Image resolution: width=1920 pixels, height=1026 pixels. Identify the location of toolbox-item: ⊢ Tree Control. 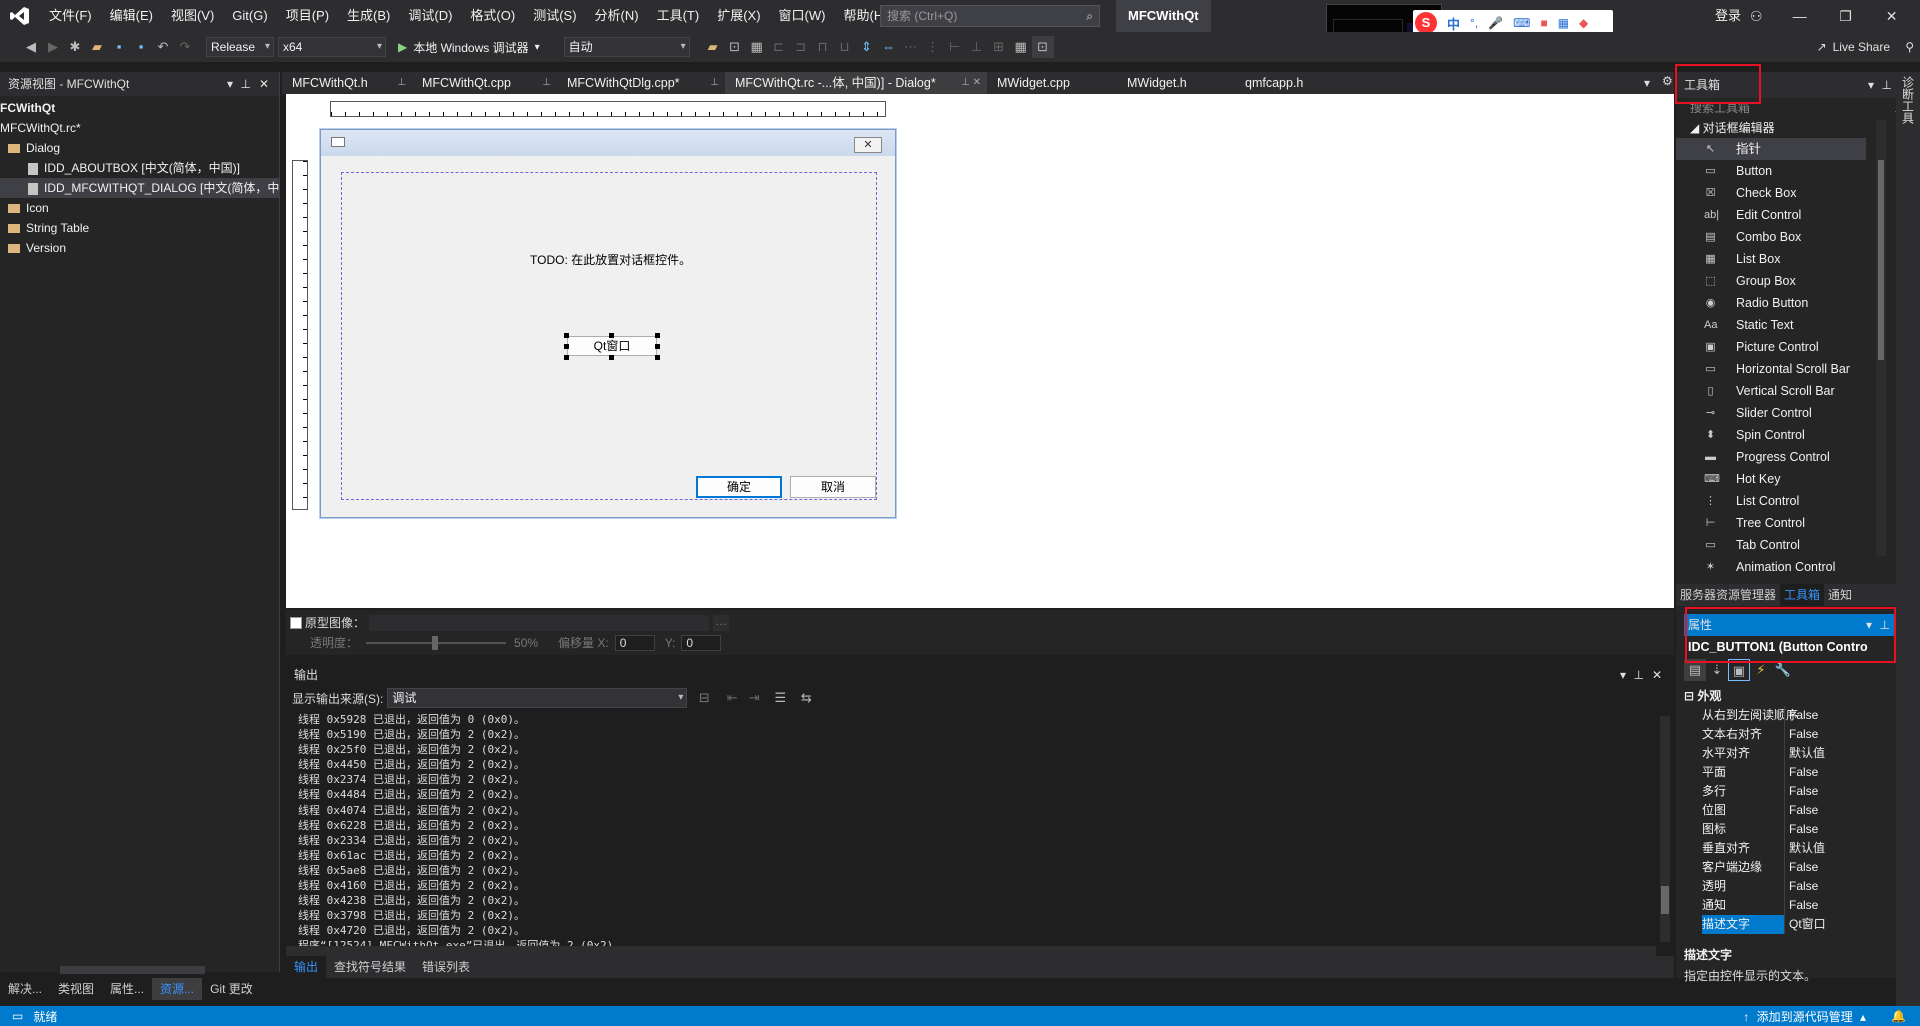
(1771, 523).